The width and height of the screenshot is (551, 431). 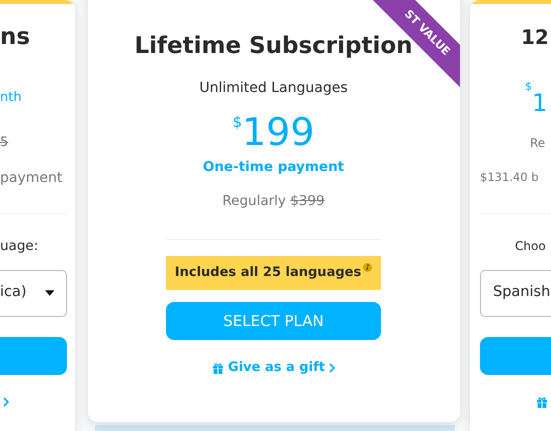 What do you see at coordinates (510, 177) in the screenshot?
I see `payment-note: $131.40 b` at bounding box center [510, 177].